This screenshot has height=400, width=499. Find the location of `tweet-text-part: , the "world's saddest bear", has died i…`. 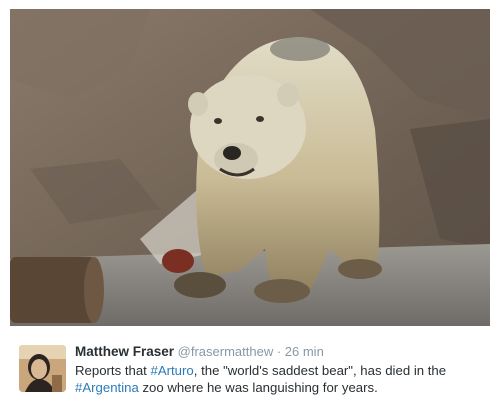

tweet-text-part: , the "world's saddest bear", has died i… is located at coordinates (320, 370).